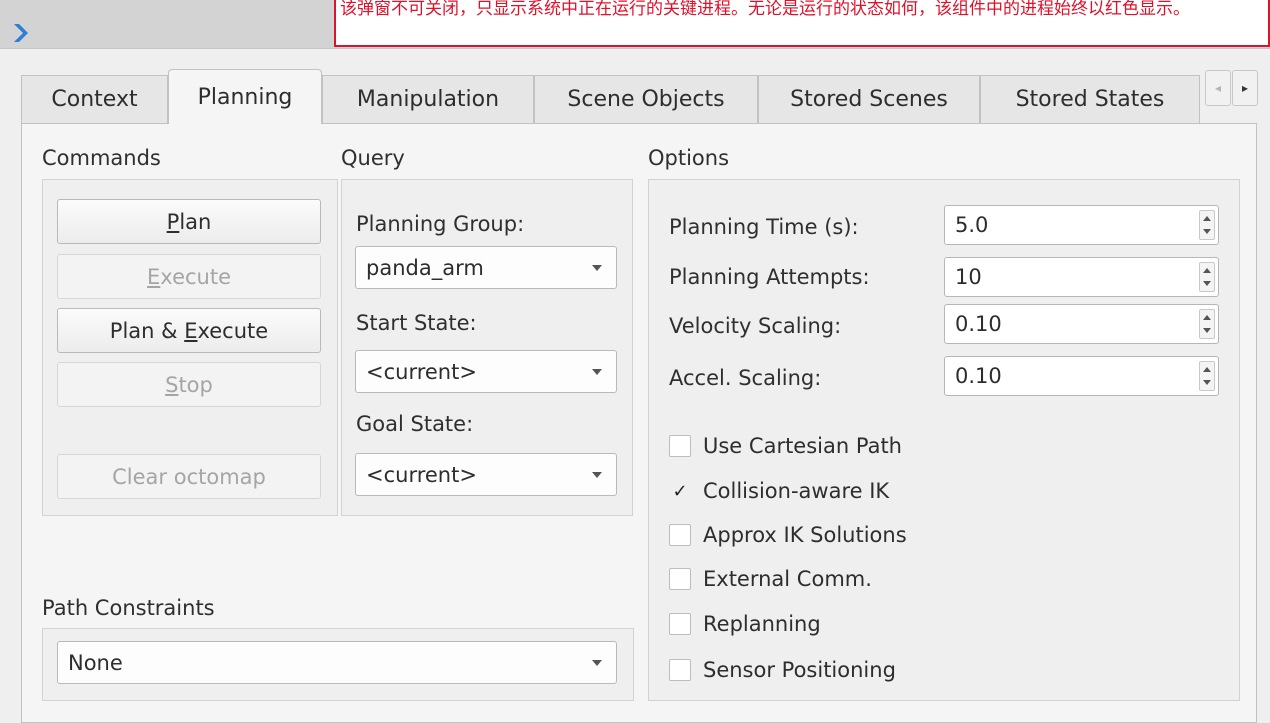 This screenshot has height=723, width=1270. I want to click on goal-state-select: <current>, so click(486, 474).